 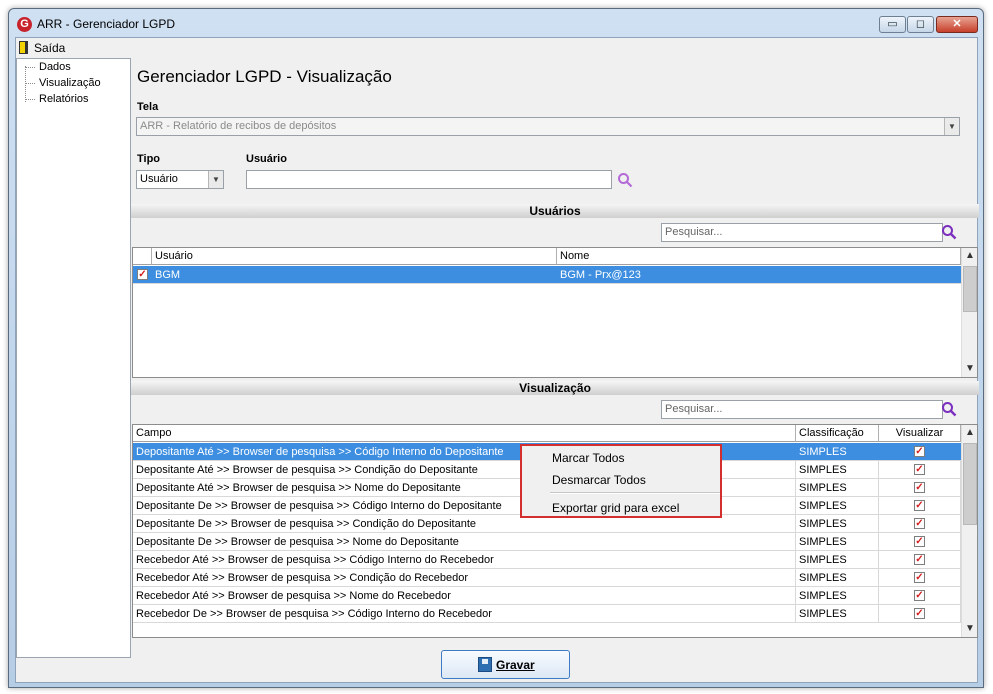 What do you see at coordinates (63, 83) in the screenshot?
I see `tree-item-visualizacao: Visualização` at bounding box center [63, 83].